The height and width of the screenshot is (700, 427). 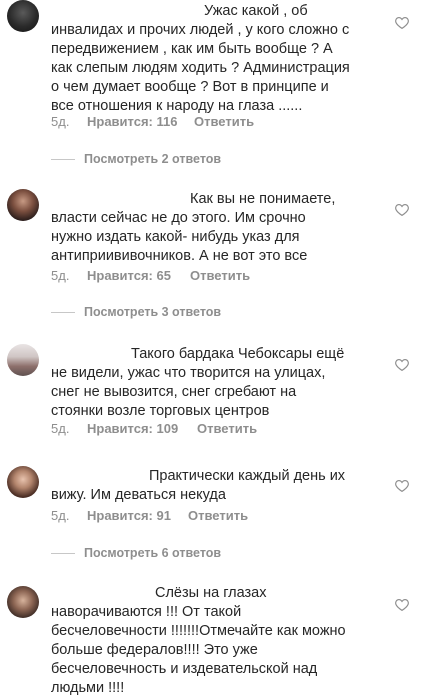 I want to click on comment-text-line: Ужас какой , об, so click(x=256, y=11).